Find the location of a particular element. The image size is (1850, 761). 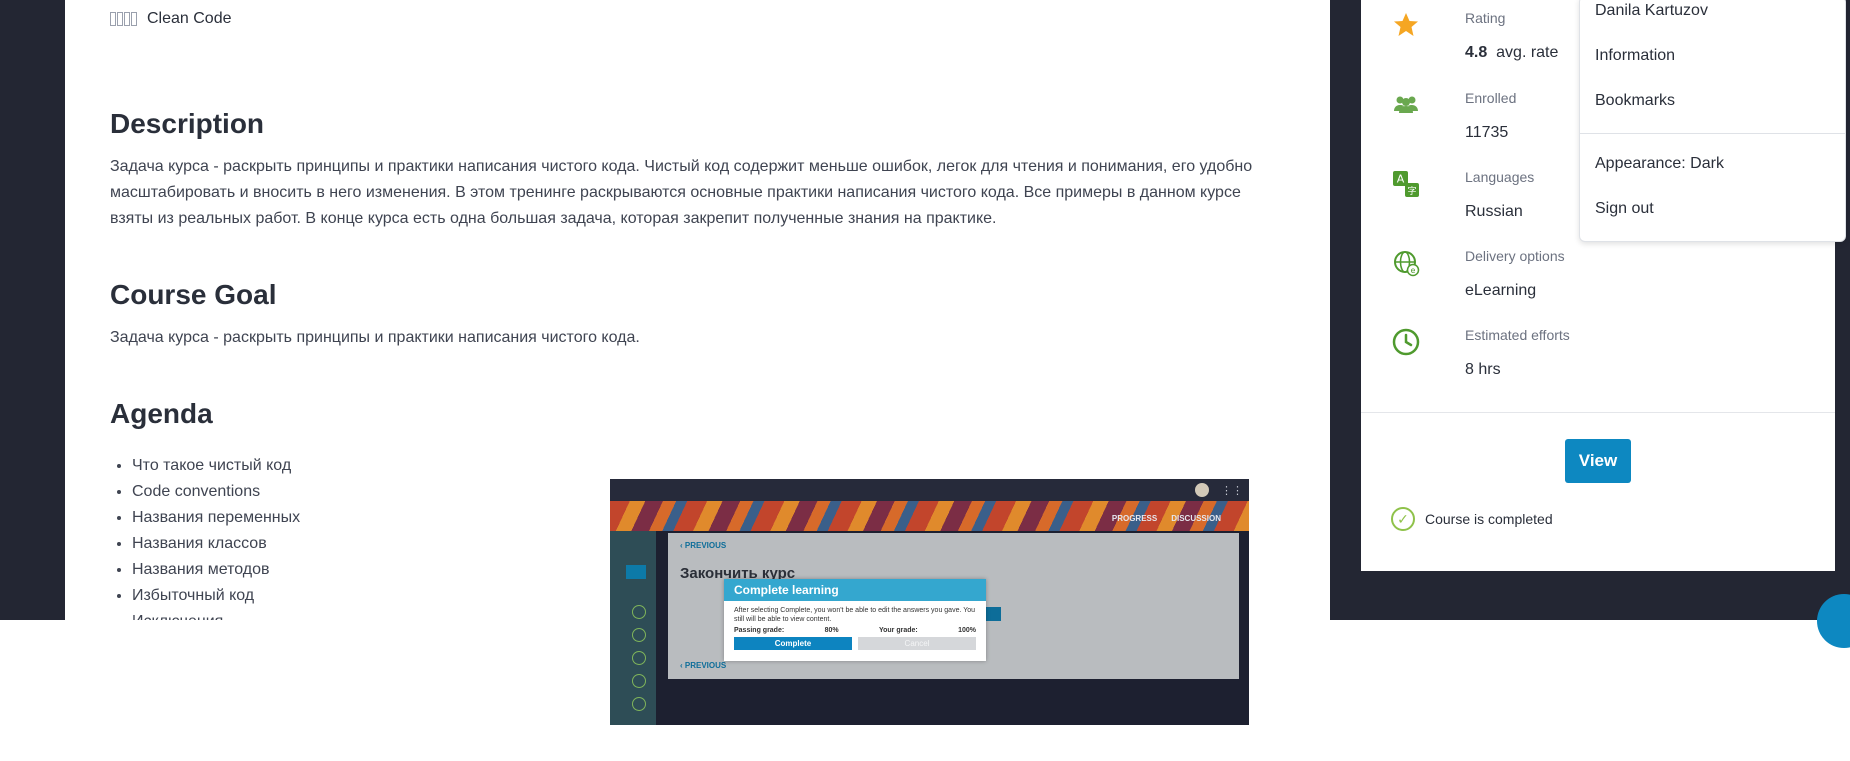

agenda-item: Названия классов is located at coordinates (216, 544).